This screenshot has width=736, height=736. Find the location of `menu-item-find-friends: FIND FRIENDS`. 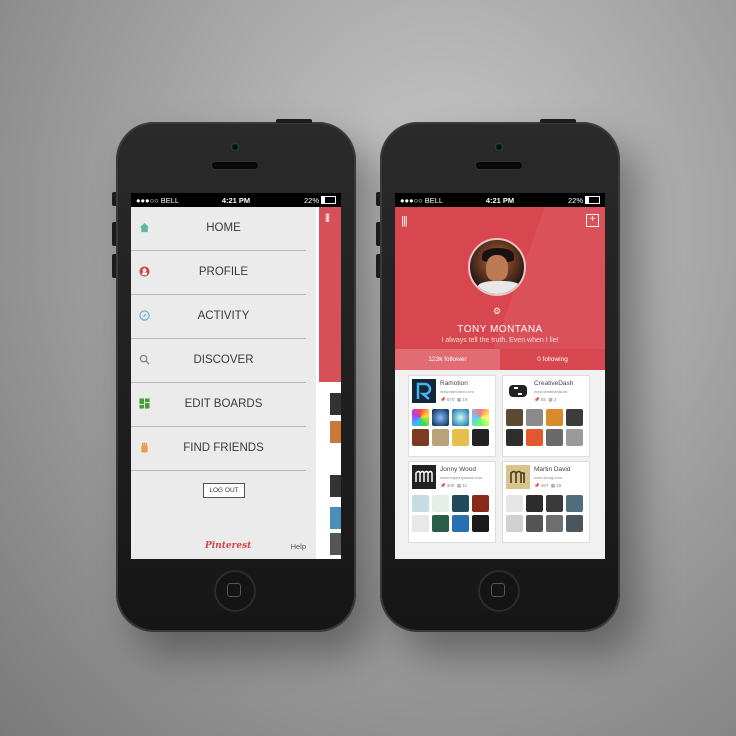

menu-item-find-friends: FIND FRIENDS is located at coordinates (218, 449).